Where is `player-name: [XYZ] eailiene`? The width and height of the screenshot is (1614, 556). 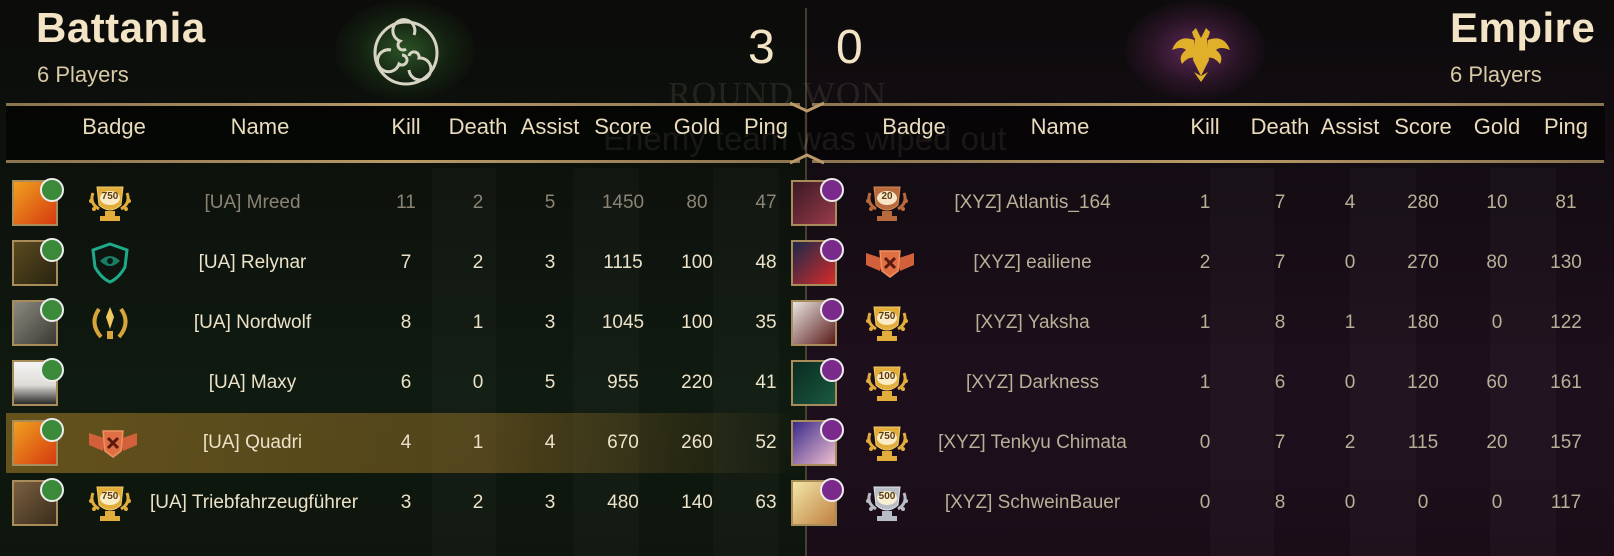
player-name: [XYZ] eailiene is located at coordinates (1032, 263).